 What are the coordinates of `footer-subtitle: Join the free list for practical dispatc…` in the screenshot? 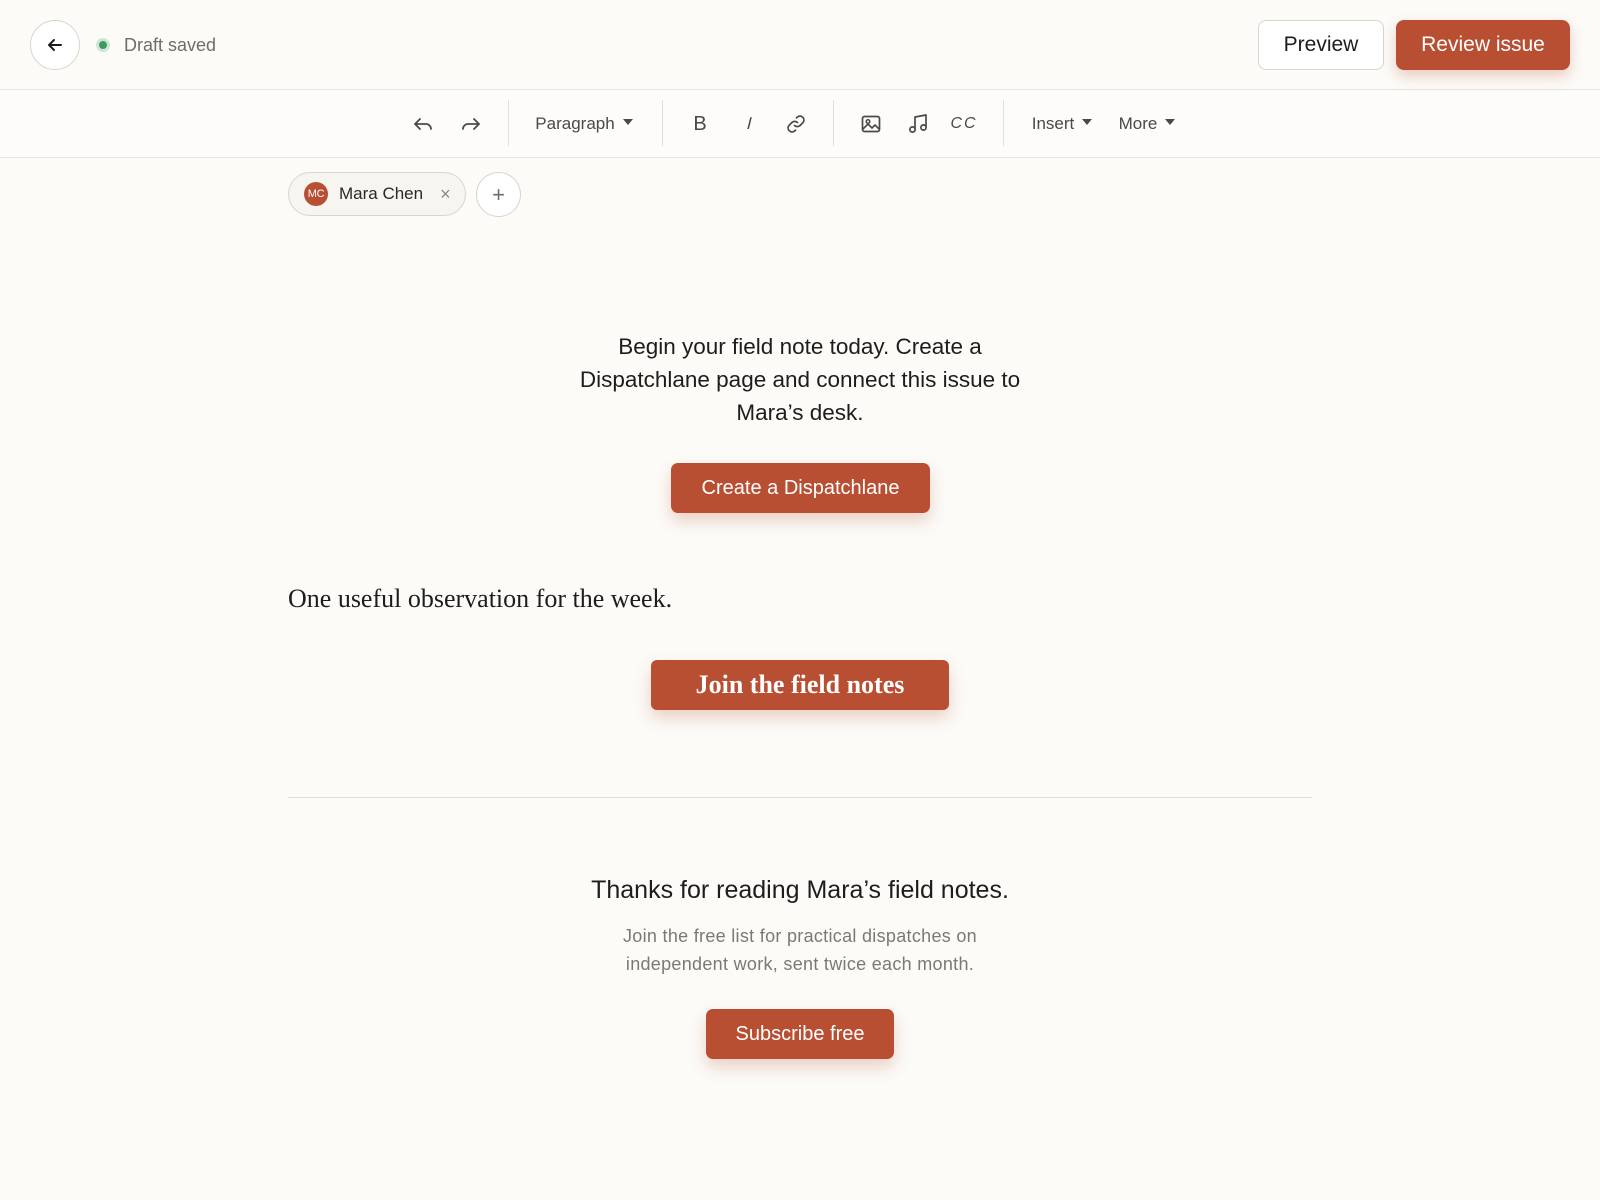 It's located at (800, 950).